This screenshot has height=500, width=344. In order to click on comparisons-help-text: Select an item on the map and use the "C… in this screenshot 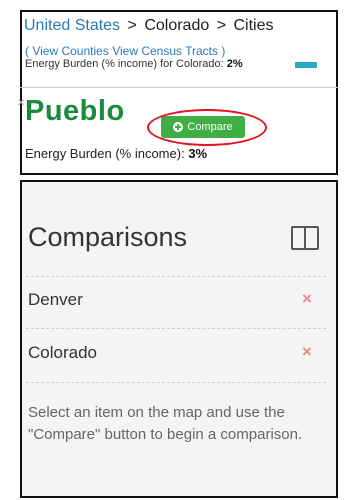, I will do `click(165, 423)`.